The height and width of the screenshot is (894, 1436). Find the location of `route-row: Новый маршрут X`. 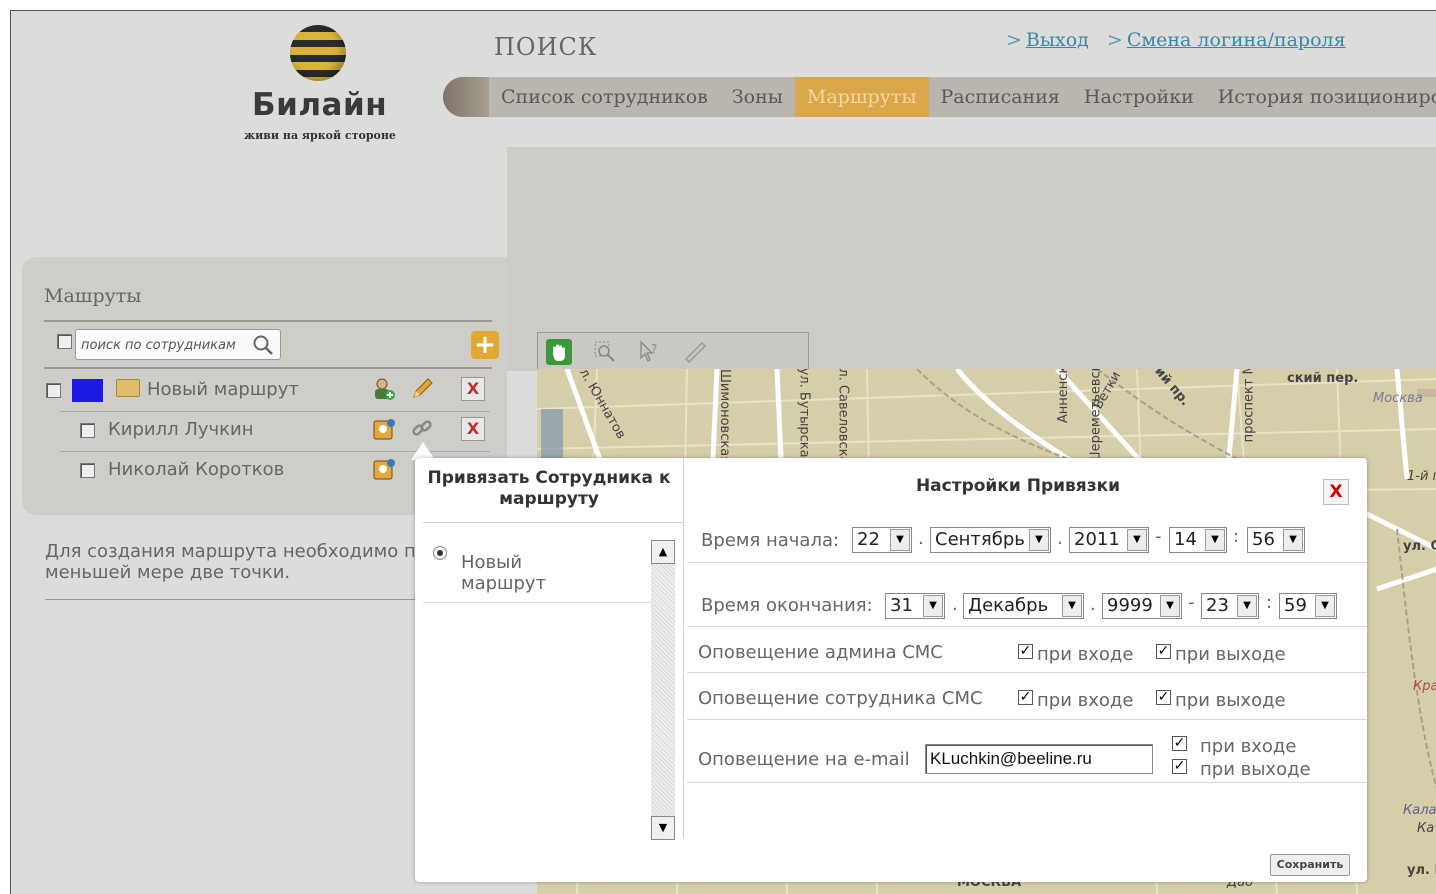

route-row: Новый маршрут X is located at coordinates (264, 391).